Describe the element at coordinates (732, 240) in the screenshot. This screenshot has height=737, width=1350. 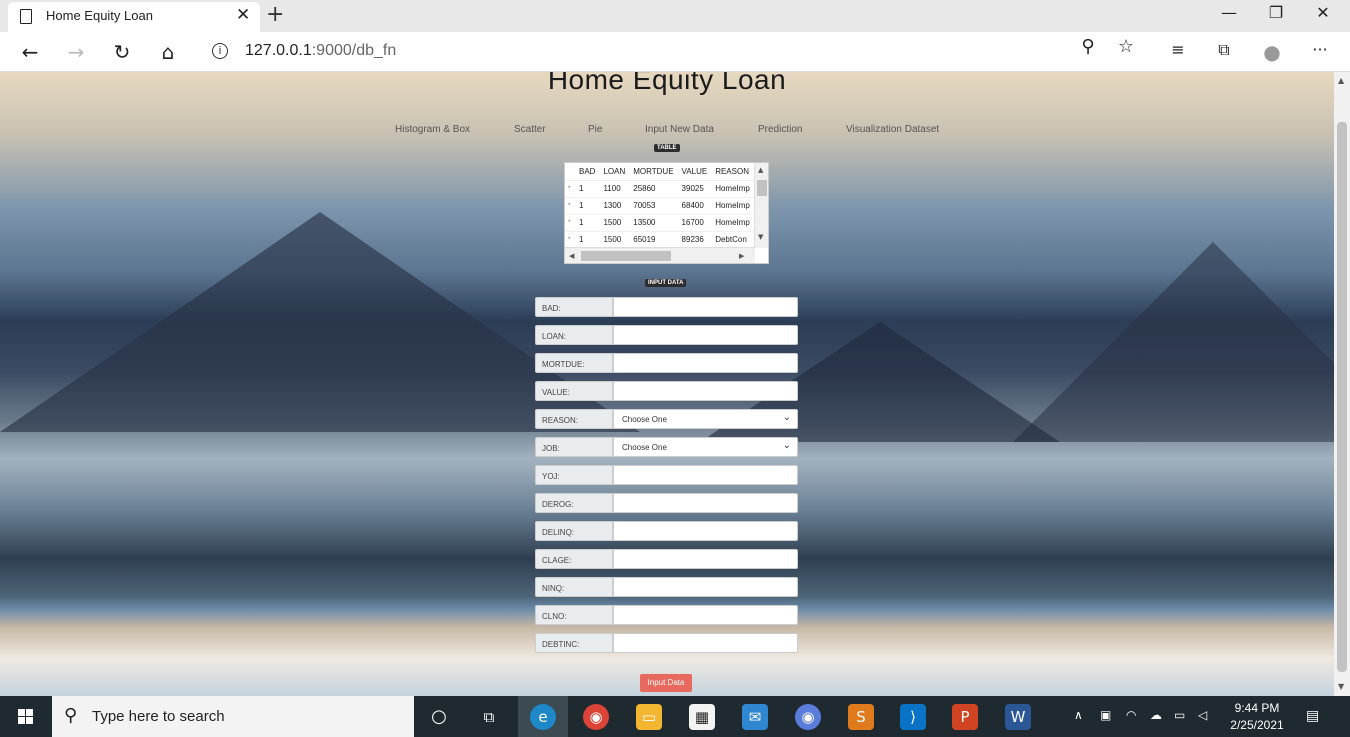
I see `table-cell: DebtCon` at that location.